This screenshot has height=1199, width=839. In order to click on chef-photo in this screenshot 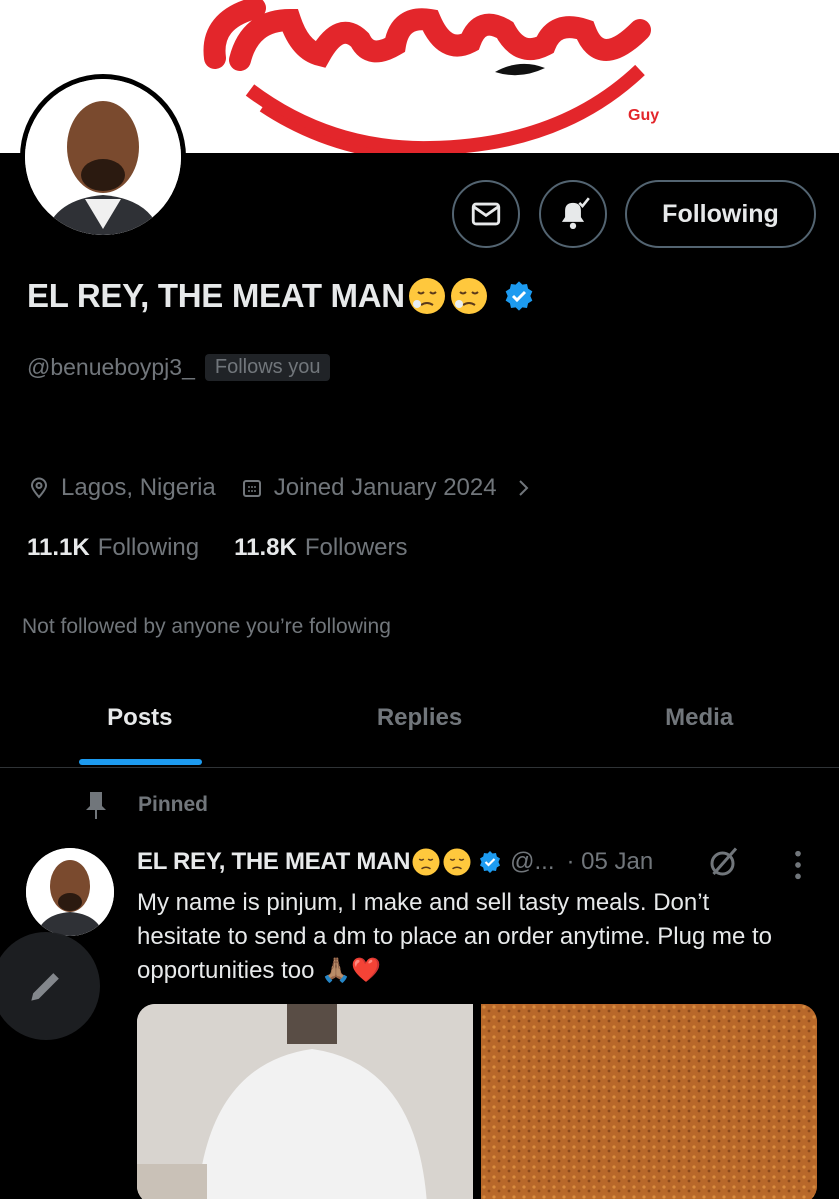, I will do `click(305, 1101)`.